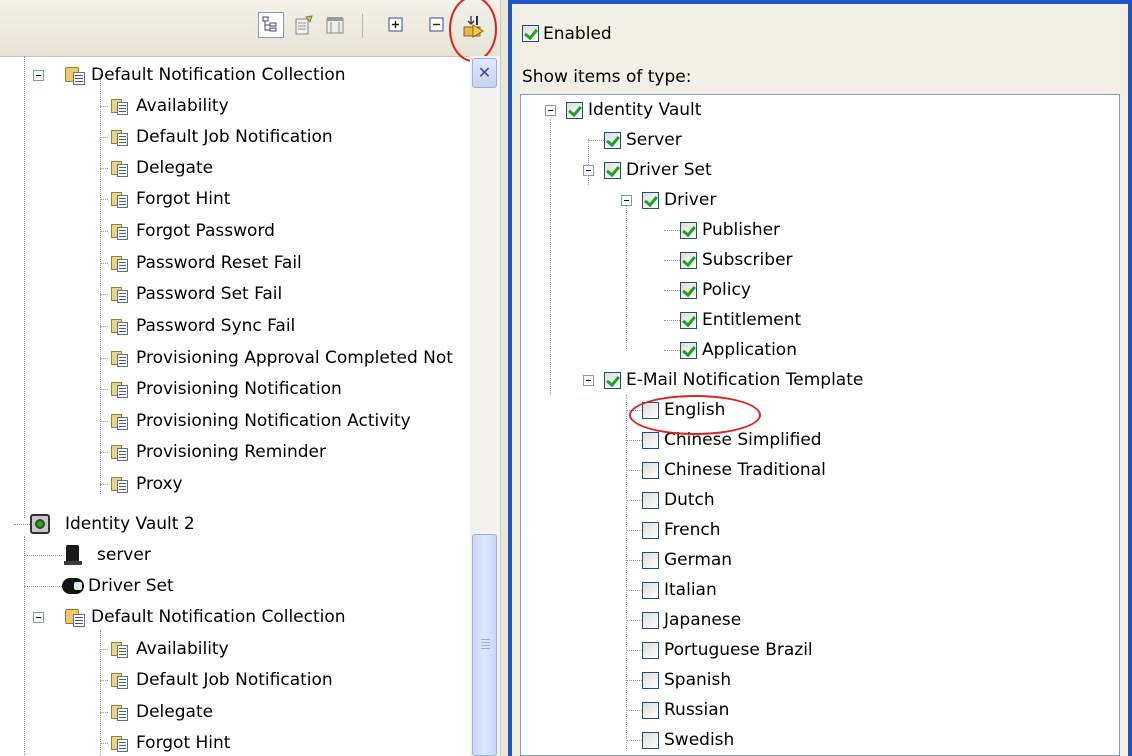  What do you see at coordinates (504, 378) in the screenshot?
I see `pane-divider` at bounding box center [504, 378].